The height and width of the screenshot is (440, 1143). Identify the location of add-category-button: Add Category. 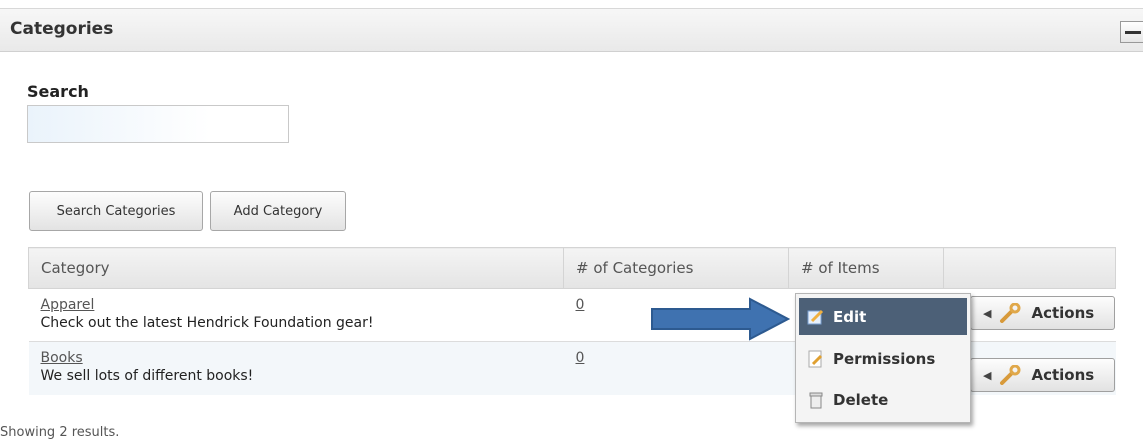
(278, 211).